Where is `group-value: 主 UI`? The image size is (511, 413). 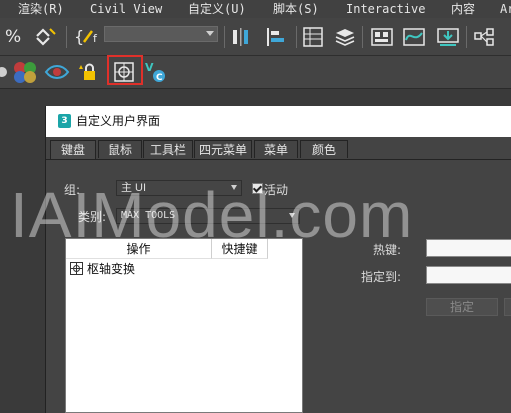
group-value: 主 UI is located at coordinates (134, 188).